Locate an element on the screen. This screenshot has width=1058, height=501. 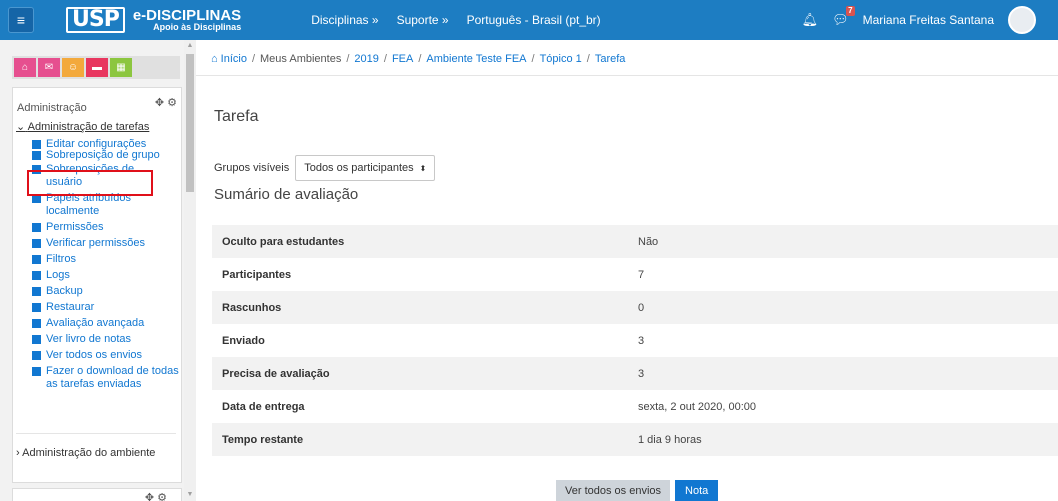
tree-root-assignment-admin: ⌄ Administração de tarefas is located at coordinates (98, 126).